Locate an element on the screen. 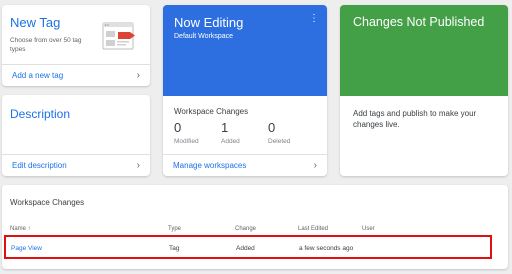 The width and height of the screenshot is (512, 274). table-title: Workspace Changes is located at coordinates (47, 202).